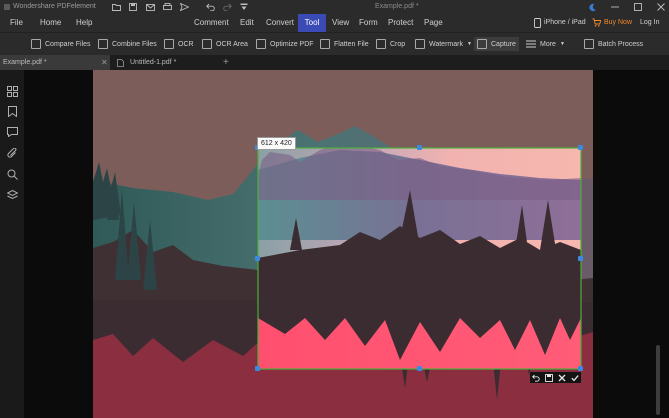  I want to click on resize-handle-top-right, so click(580, 147).